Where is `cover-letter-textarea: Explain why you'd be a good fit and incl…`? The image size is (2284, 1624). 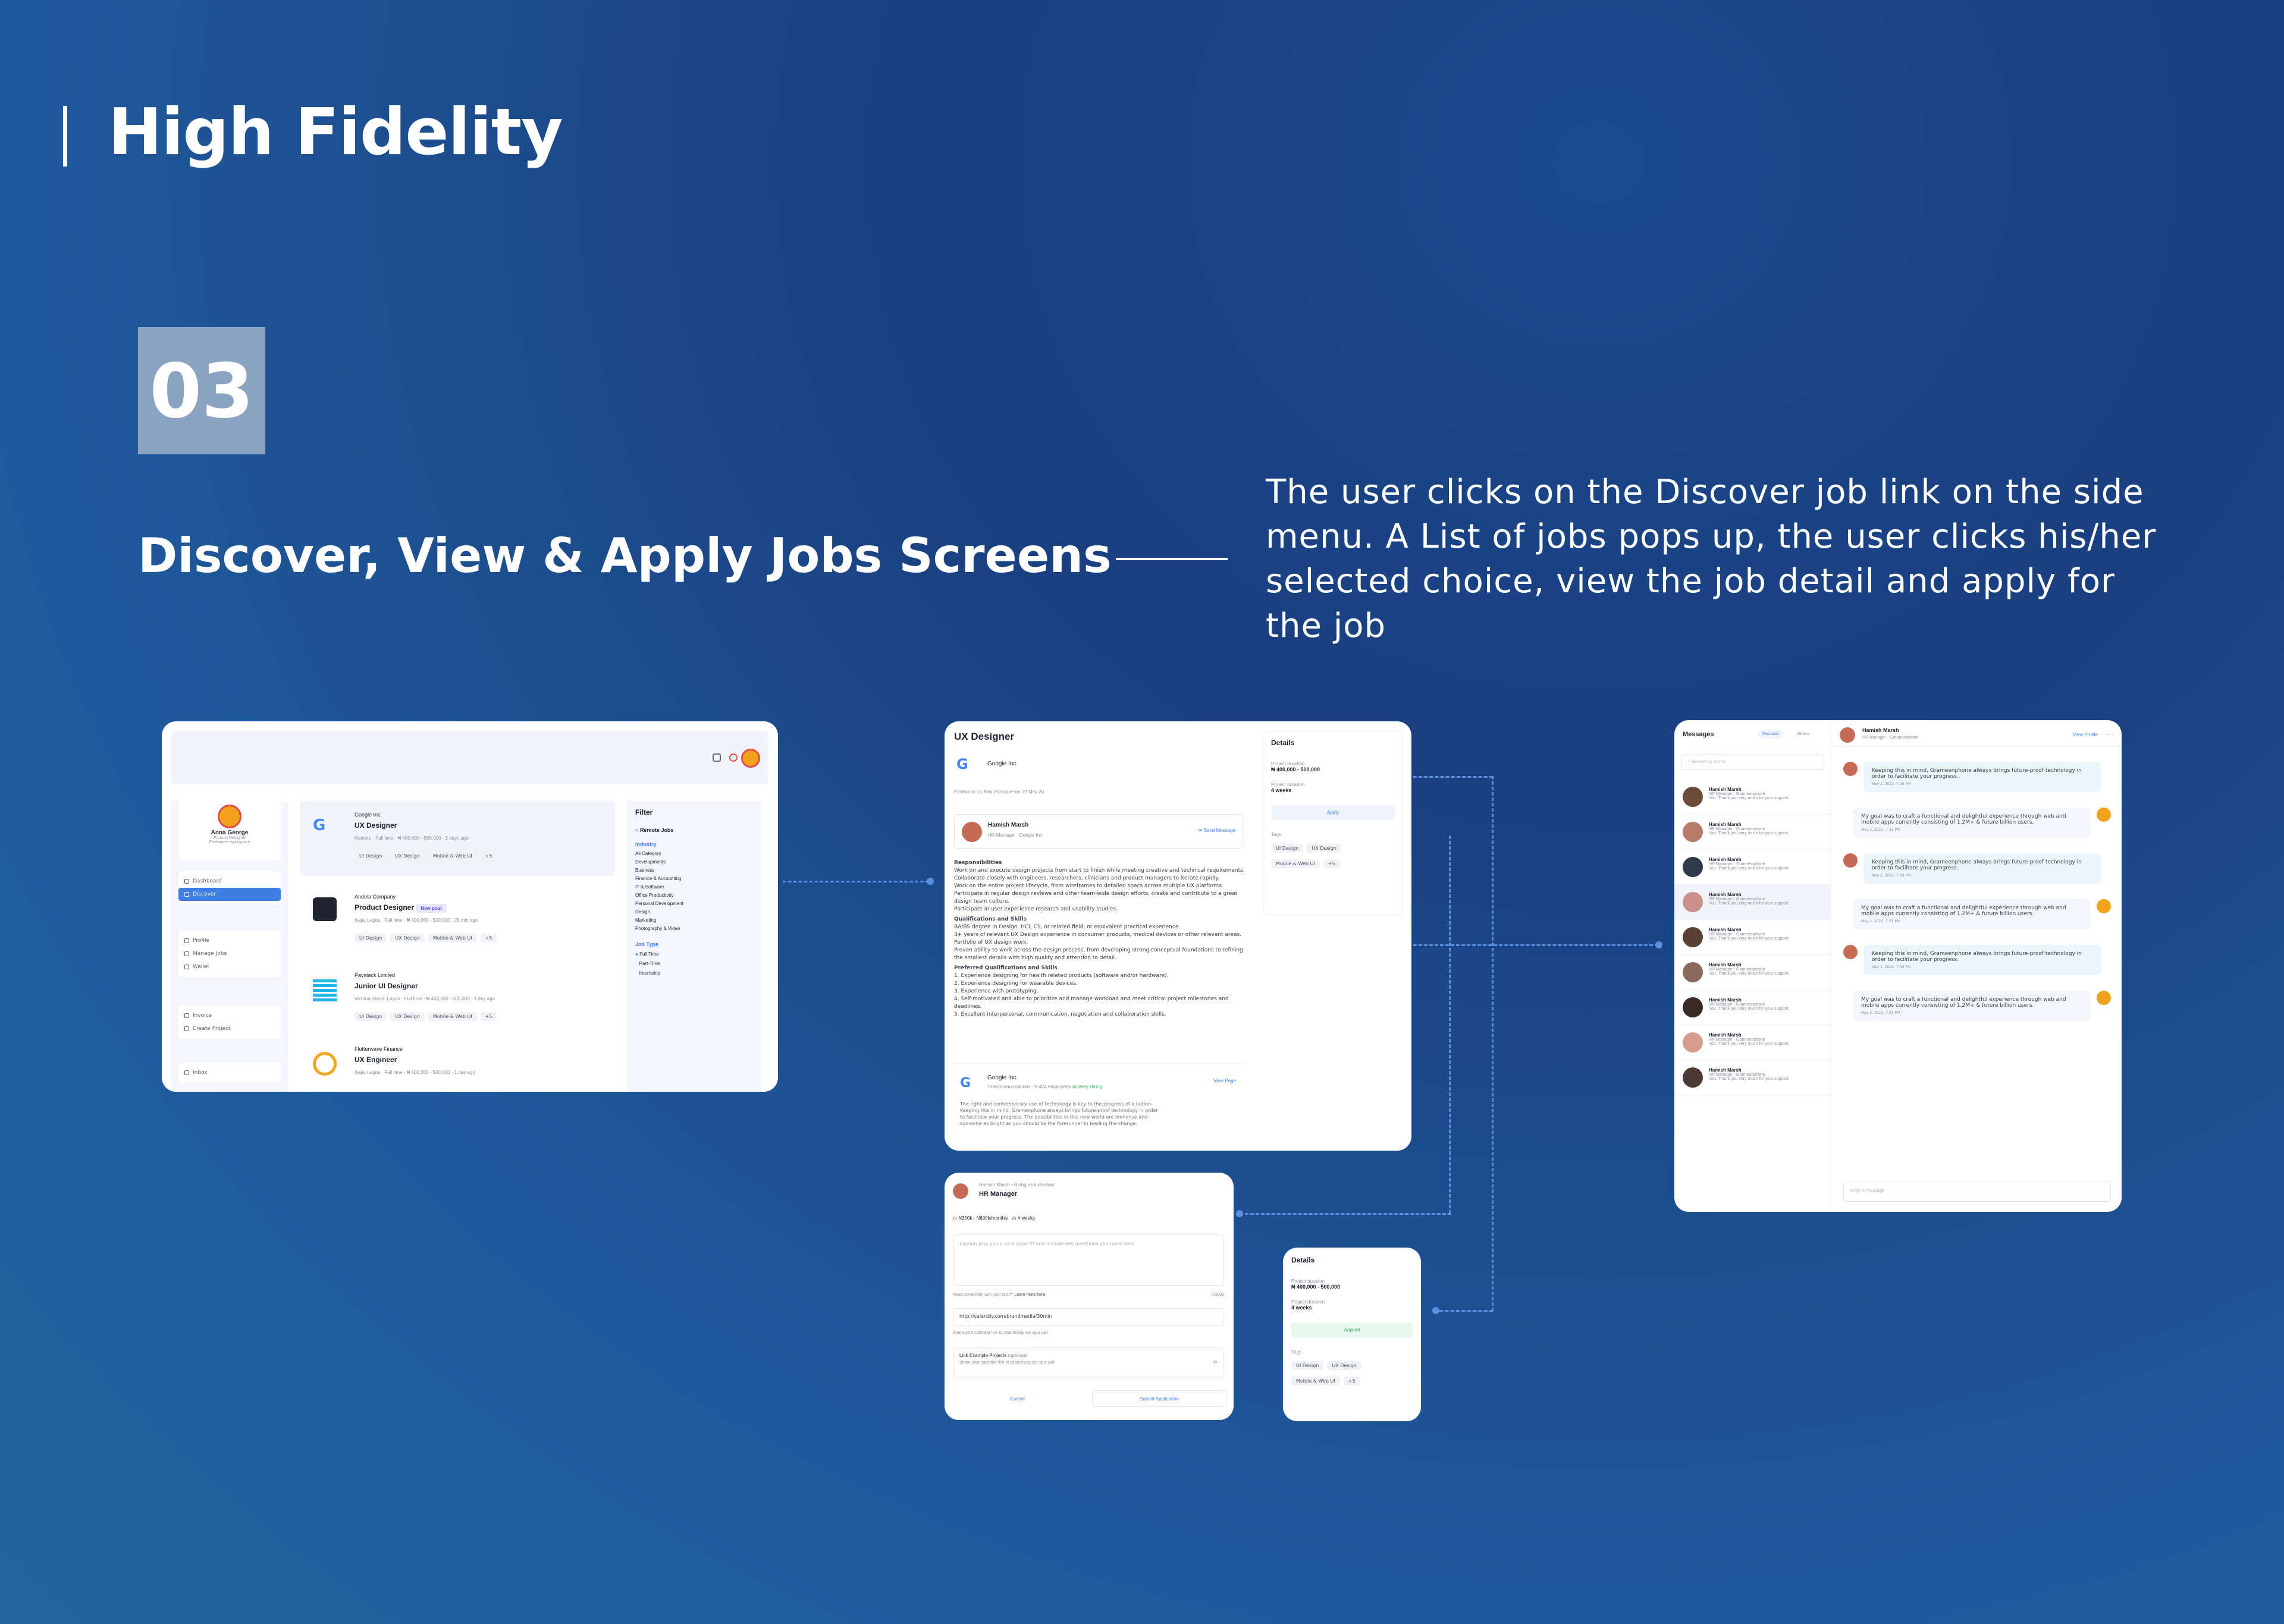 cover-letter-textarea: Explain why you'd be a good fit and incl… is located at coordinates (1089, 1260).